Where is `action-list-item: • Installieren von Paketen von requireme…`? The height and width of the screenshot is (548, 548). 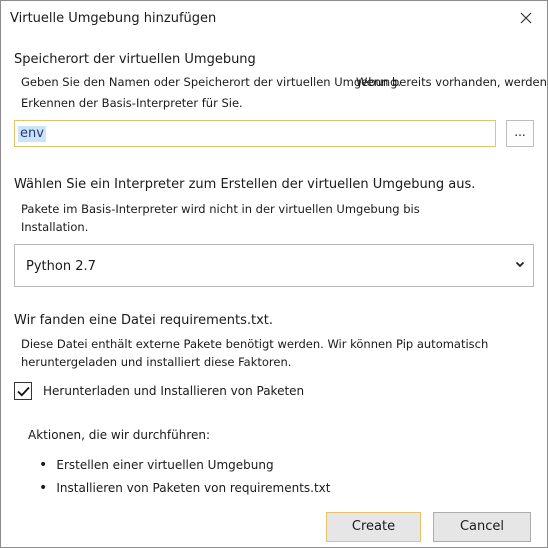
action-list-item: • Installieren von Paketen von requireme… is located at coordinates (184, 486).